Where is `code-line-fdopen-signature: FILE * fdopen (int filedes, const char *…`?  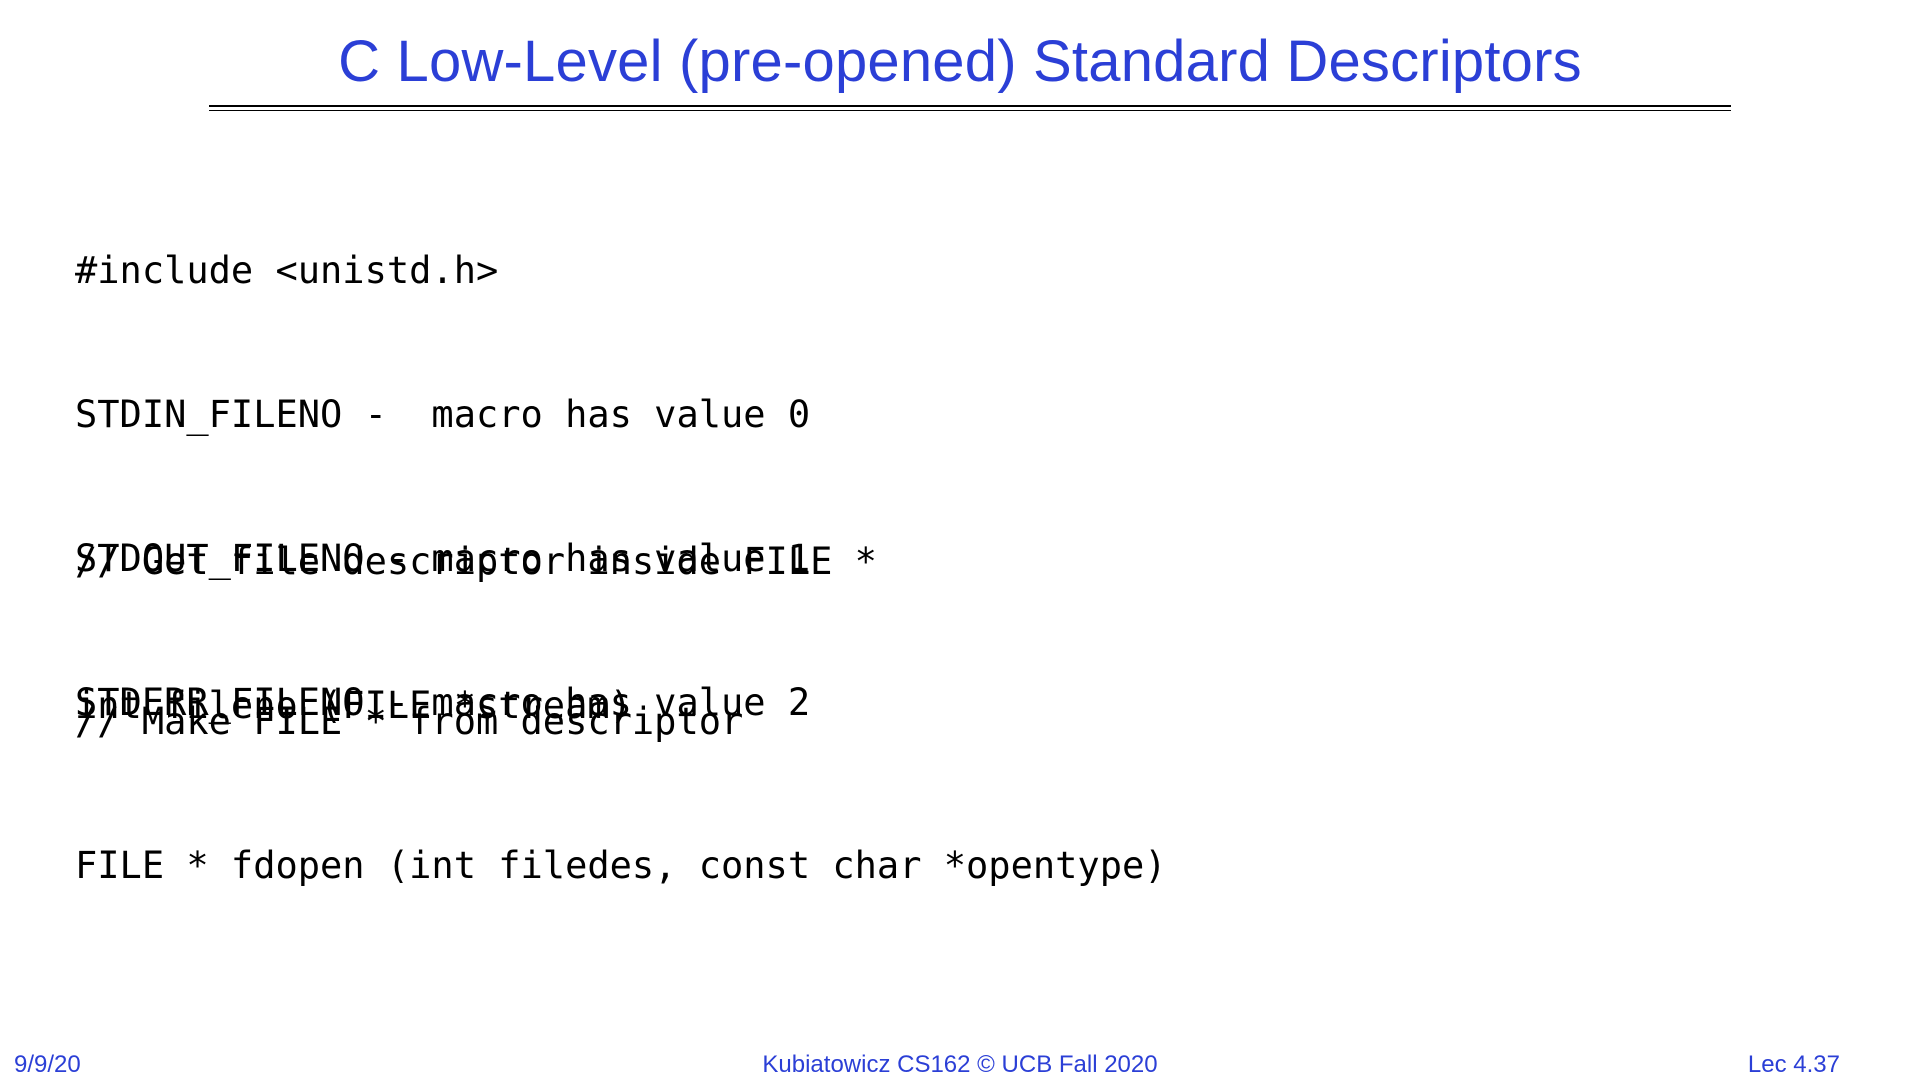
code-line-fdopen-signature: FILE * fdopen (int filedes, const char *… is located at coordinates (621, 865).